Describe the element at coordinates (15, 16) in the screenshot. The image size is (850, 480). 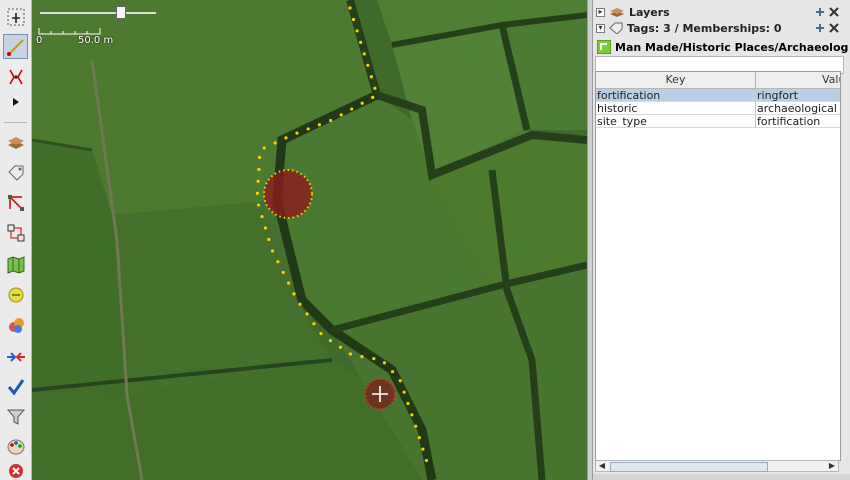
I see `select-tool-button` at that location.